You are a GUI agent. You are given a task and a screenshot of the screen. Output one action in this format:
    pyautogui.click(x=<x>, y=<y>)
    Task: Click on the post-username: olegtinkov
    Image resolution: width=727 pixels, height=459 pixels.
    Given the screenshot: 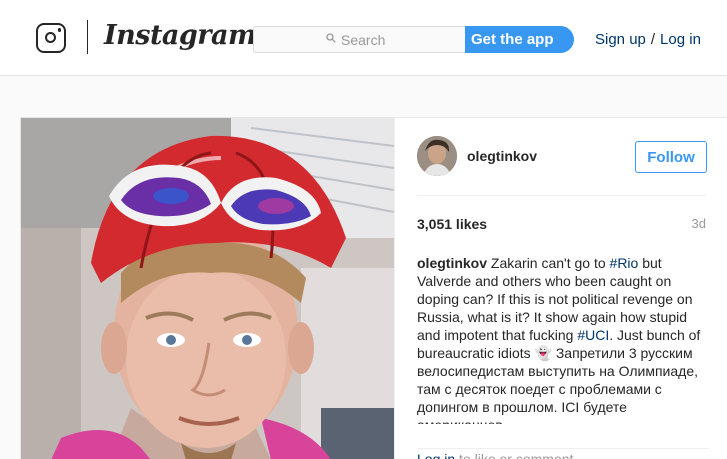 What is the action you would take?
    pyautogui.click(x=502, y=156)
    